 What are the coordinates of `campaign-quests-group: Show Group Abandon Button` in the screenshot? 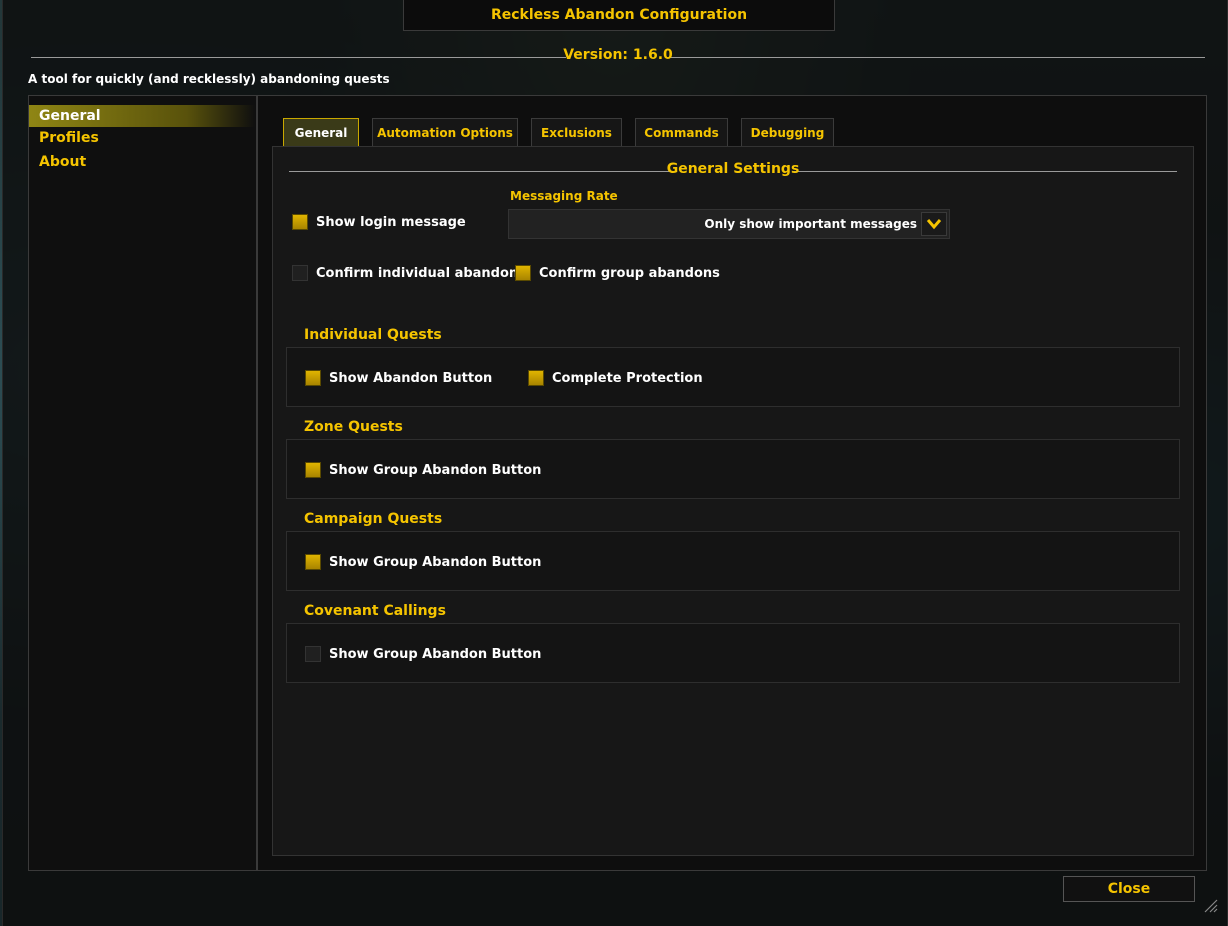 It's located at (733, 561).